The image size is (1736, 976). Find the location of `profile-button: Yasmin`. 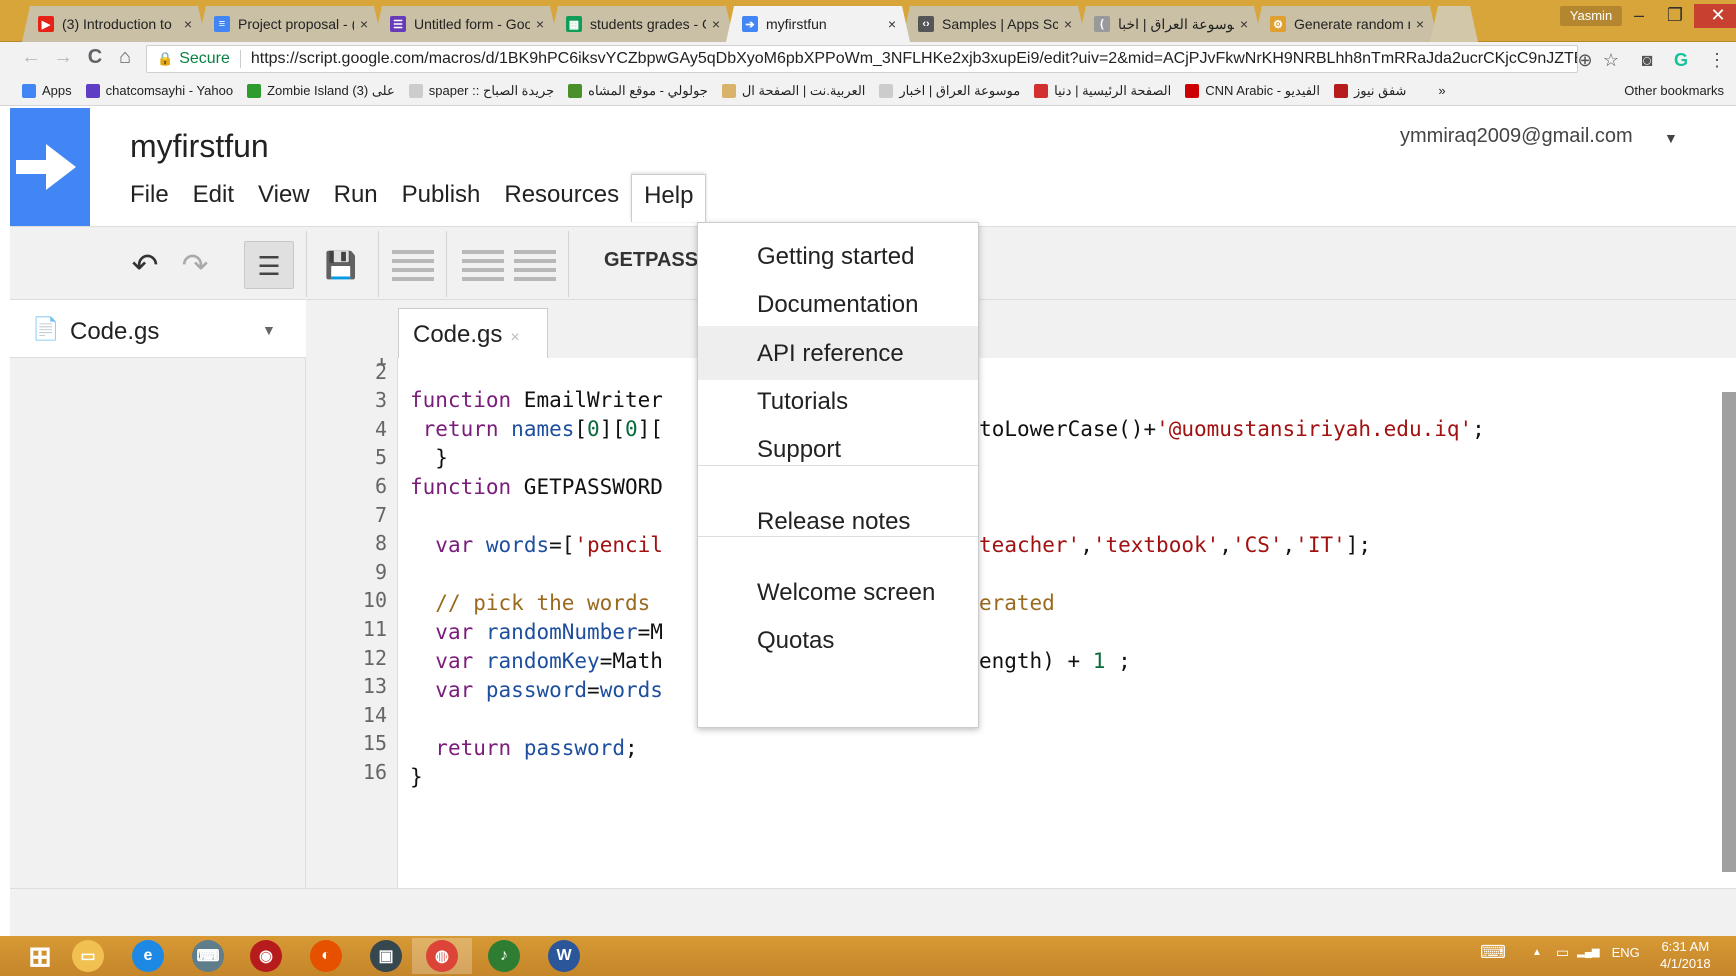

profile-button: Yasmin is located at coordinates (1591, 16).